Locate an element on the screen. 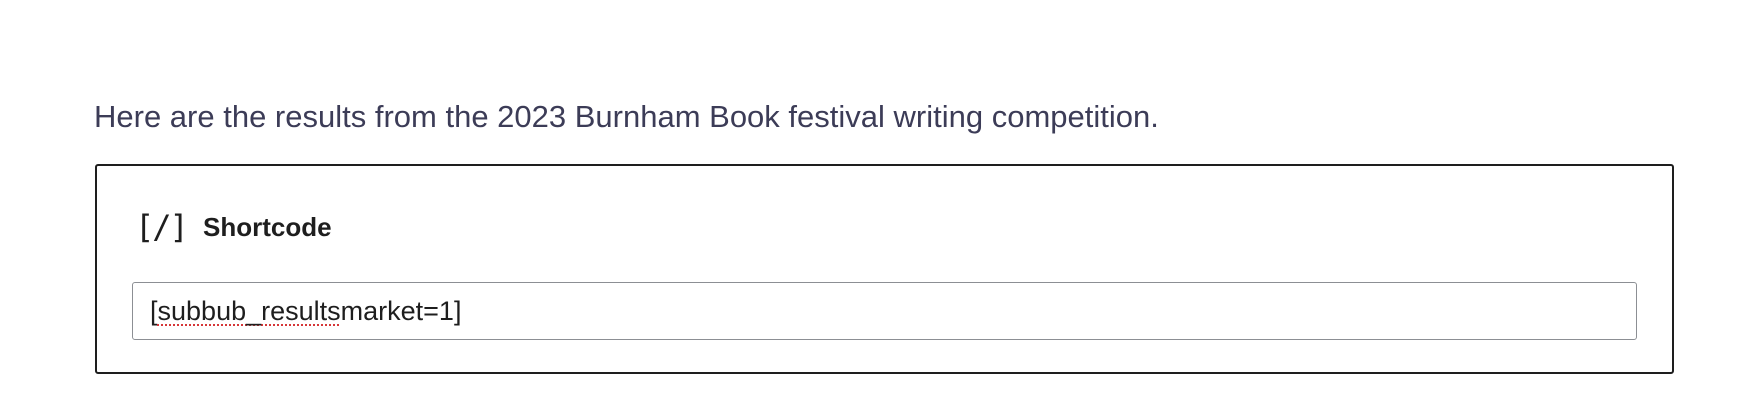 The width and height of the screenshot is (1740, 420). shortcode-value-prefix: [ is located at coordinates (154, 310).